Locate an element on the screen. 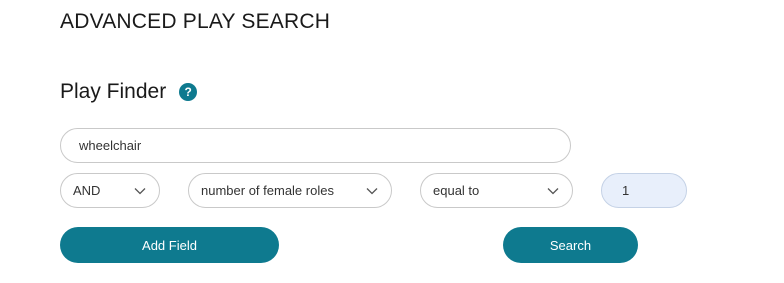 This screenshot has height=283, width=784. play-finder-title: Play Finder is located at coordinates (113, 91).